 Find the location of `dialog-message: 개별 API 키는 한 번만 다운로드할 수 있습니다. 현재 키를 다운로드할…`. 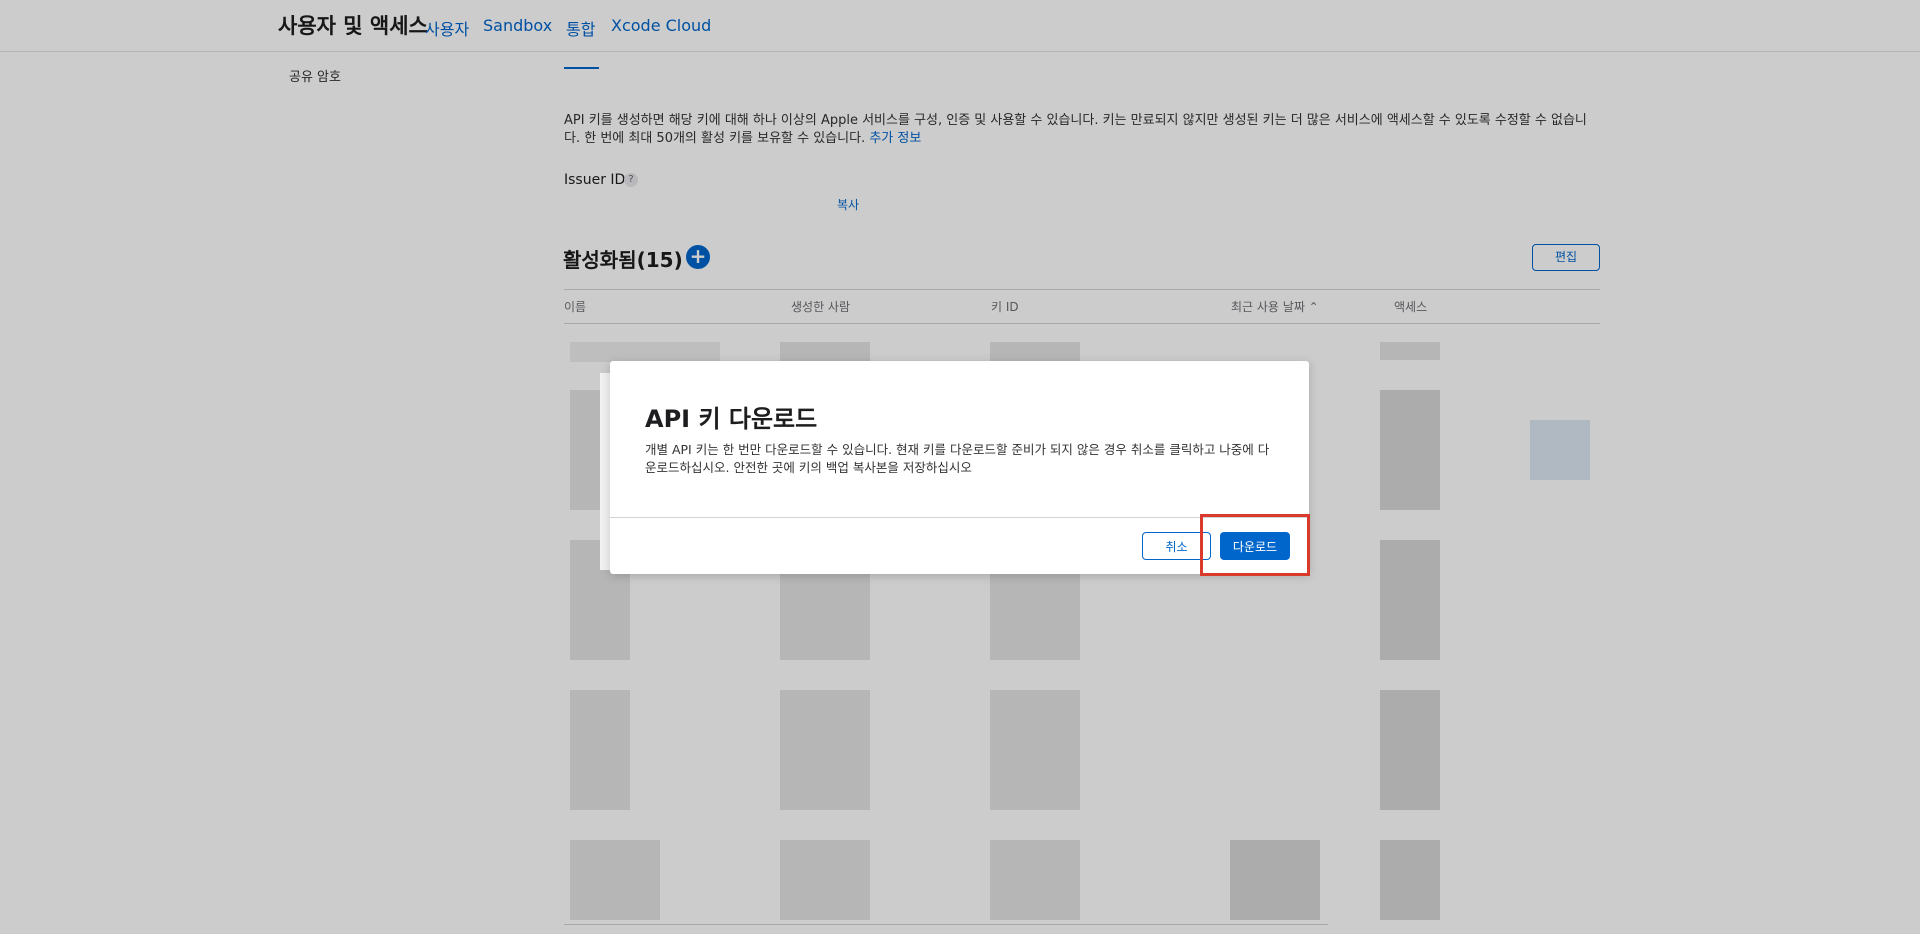

dialog-message: 개별 API 키는 한 번만 다운로드할 수 있습니다. 현재 키를 다운로드할… is located at coordinates (957, 458).